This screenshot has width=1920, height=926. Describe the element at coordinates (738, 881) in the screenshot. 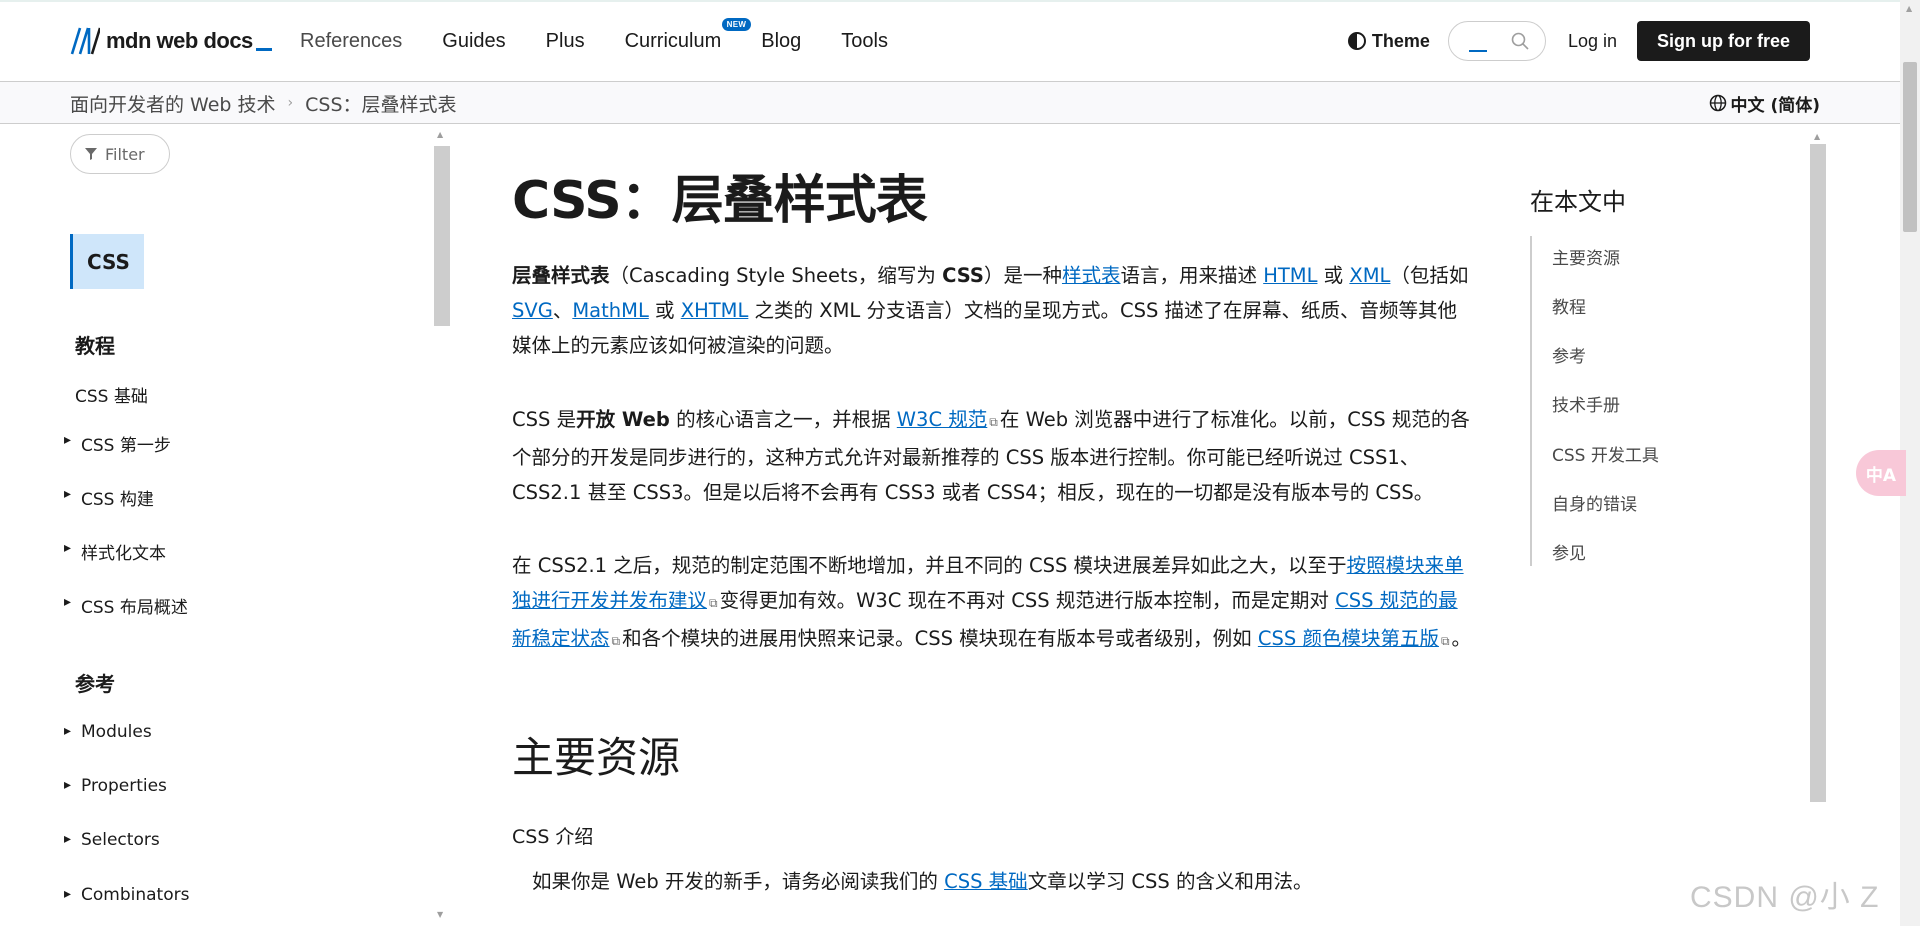

I see `text: 如果你是 Web 开发的新手，请务必阅读我们的` at that location.